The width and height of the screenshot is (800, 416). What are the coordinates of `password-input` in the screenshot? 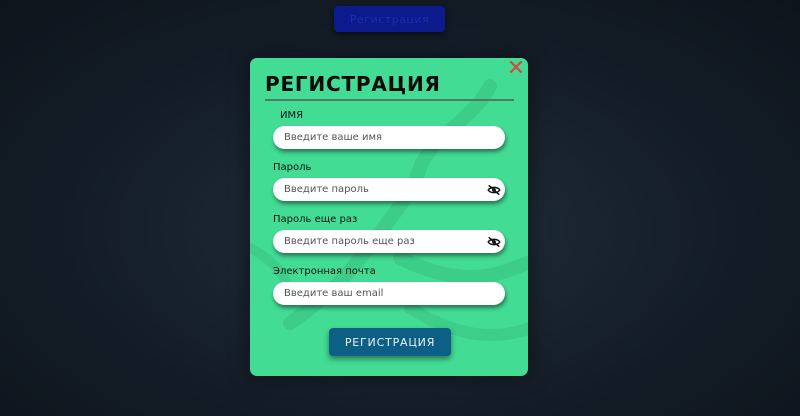 It's located at (389, 189).